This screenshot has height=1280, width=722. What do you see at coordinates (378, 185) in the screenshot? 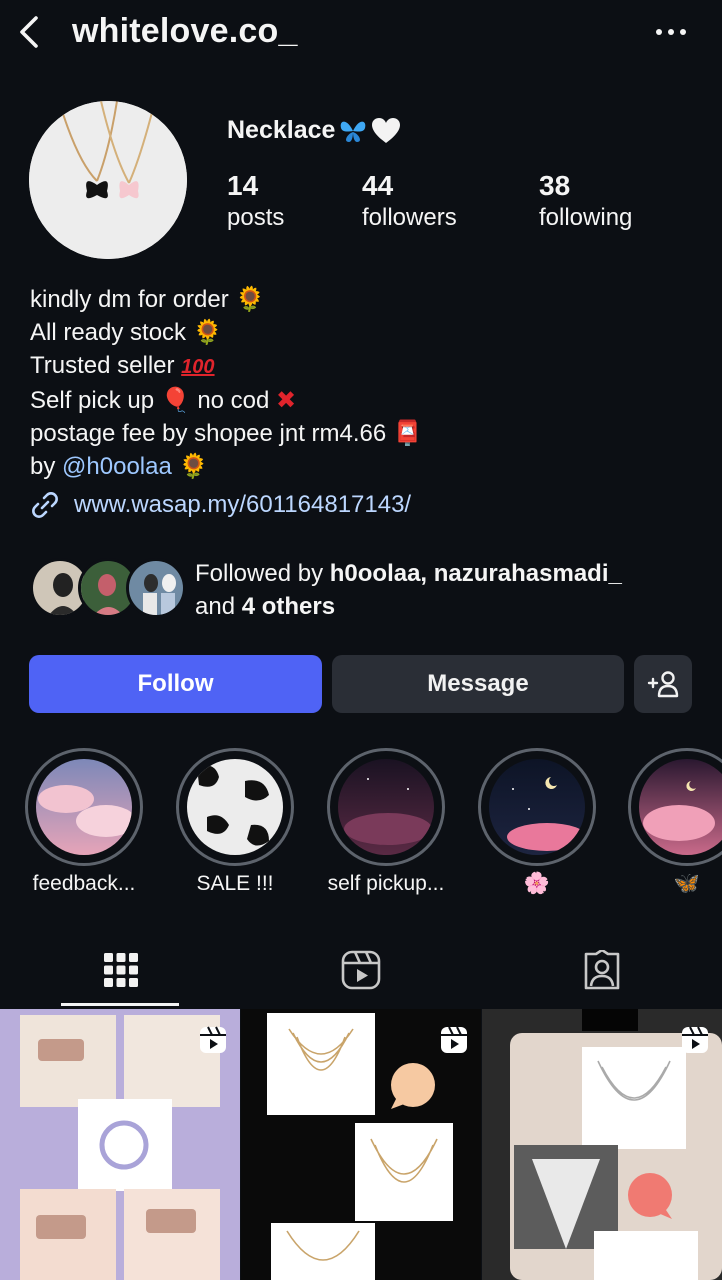
I see `followers-count: 44` at bounding box center [378, 185].